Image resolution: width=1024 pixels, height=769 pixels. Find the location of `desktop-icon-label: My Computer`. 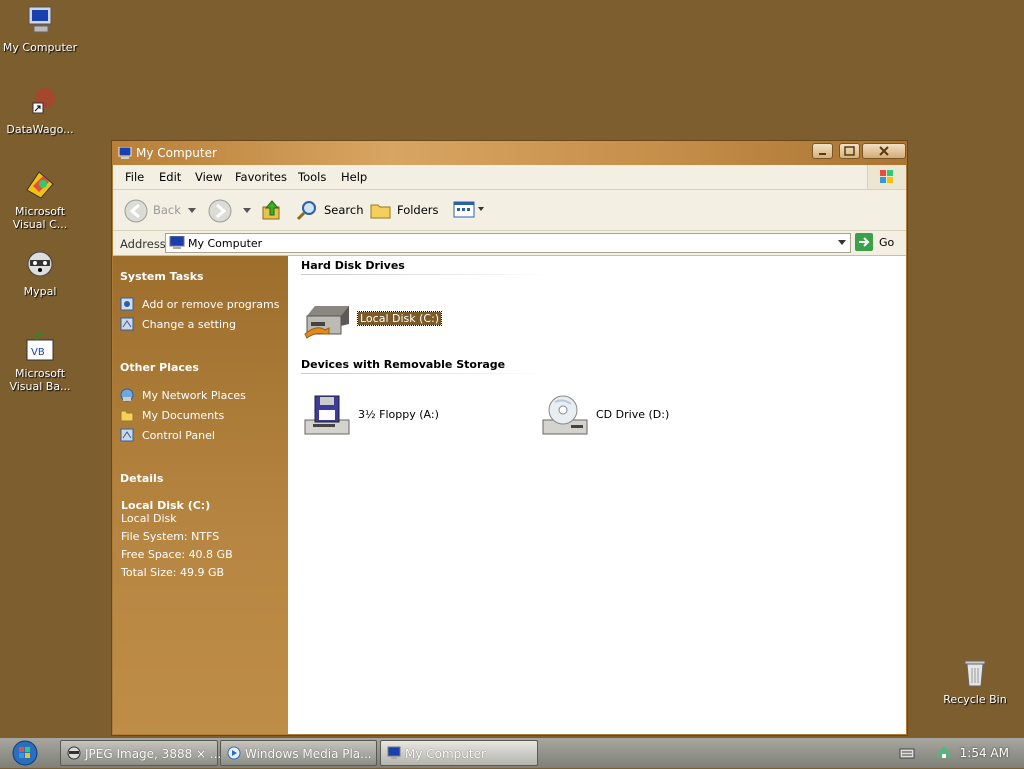

desktop-icon-label: My Computer is located at coordinates (40, 47).